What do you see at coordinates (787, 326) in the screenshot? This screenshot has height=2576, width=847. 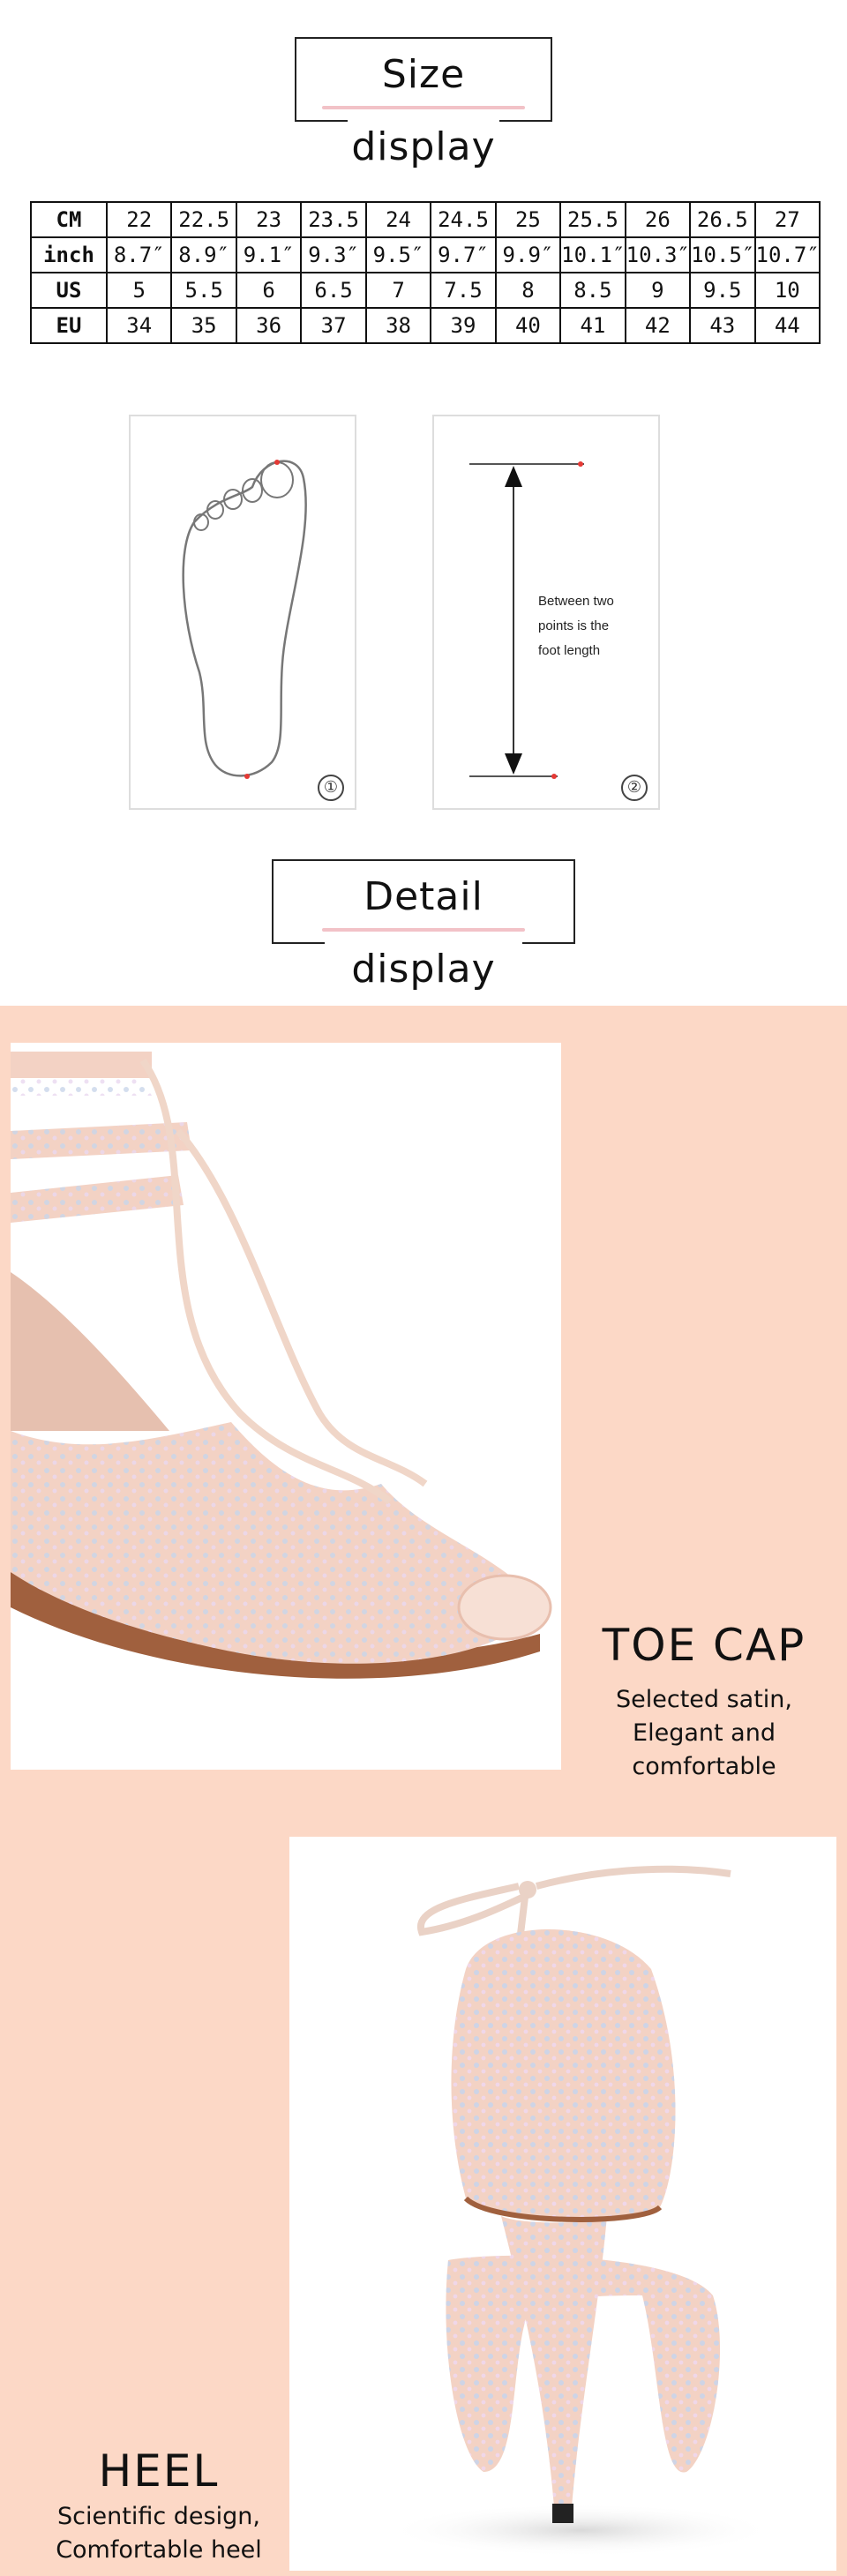 I see `size-cell: 44` at bounding box center [787, 326].